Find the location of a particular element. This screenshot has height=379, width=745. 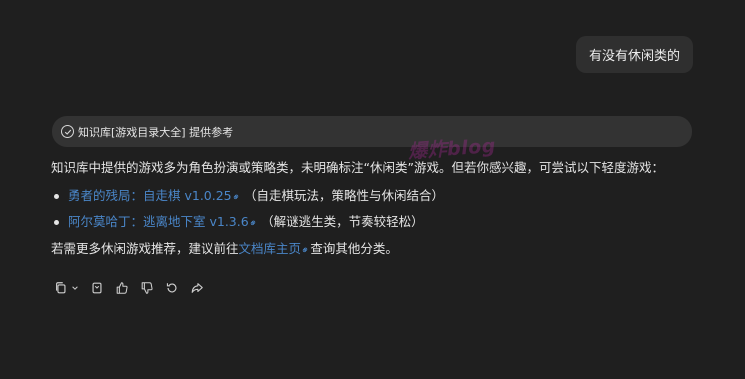

outro-suffix: 查询其他分类。 is located at coordinates (354, 248).